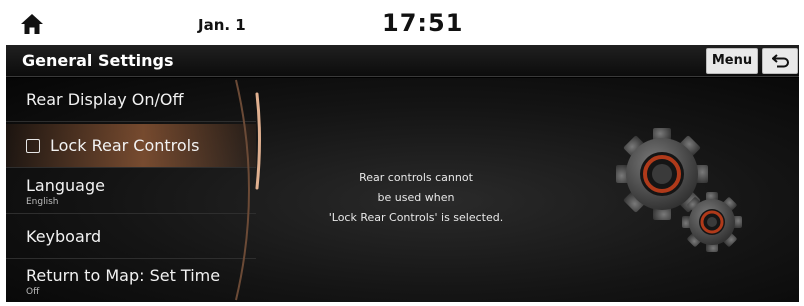 This screenshot has height=306, width=804. What do you see at coordinates (416, 217) in the screenshot?
I see `message-line: 'Lock Rear Controls' is selected.` at bounding box center [416, 217].